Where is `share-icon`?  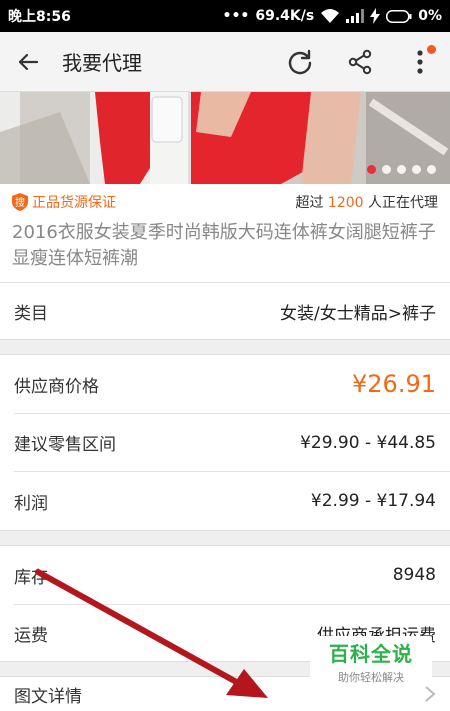 share-icon is located at coordinates (360, 61).